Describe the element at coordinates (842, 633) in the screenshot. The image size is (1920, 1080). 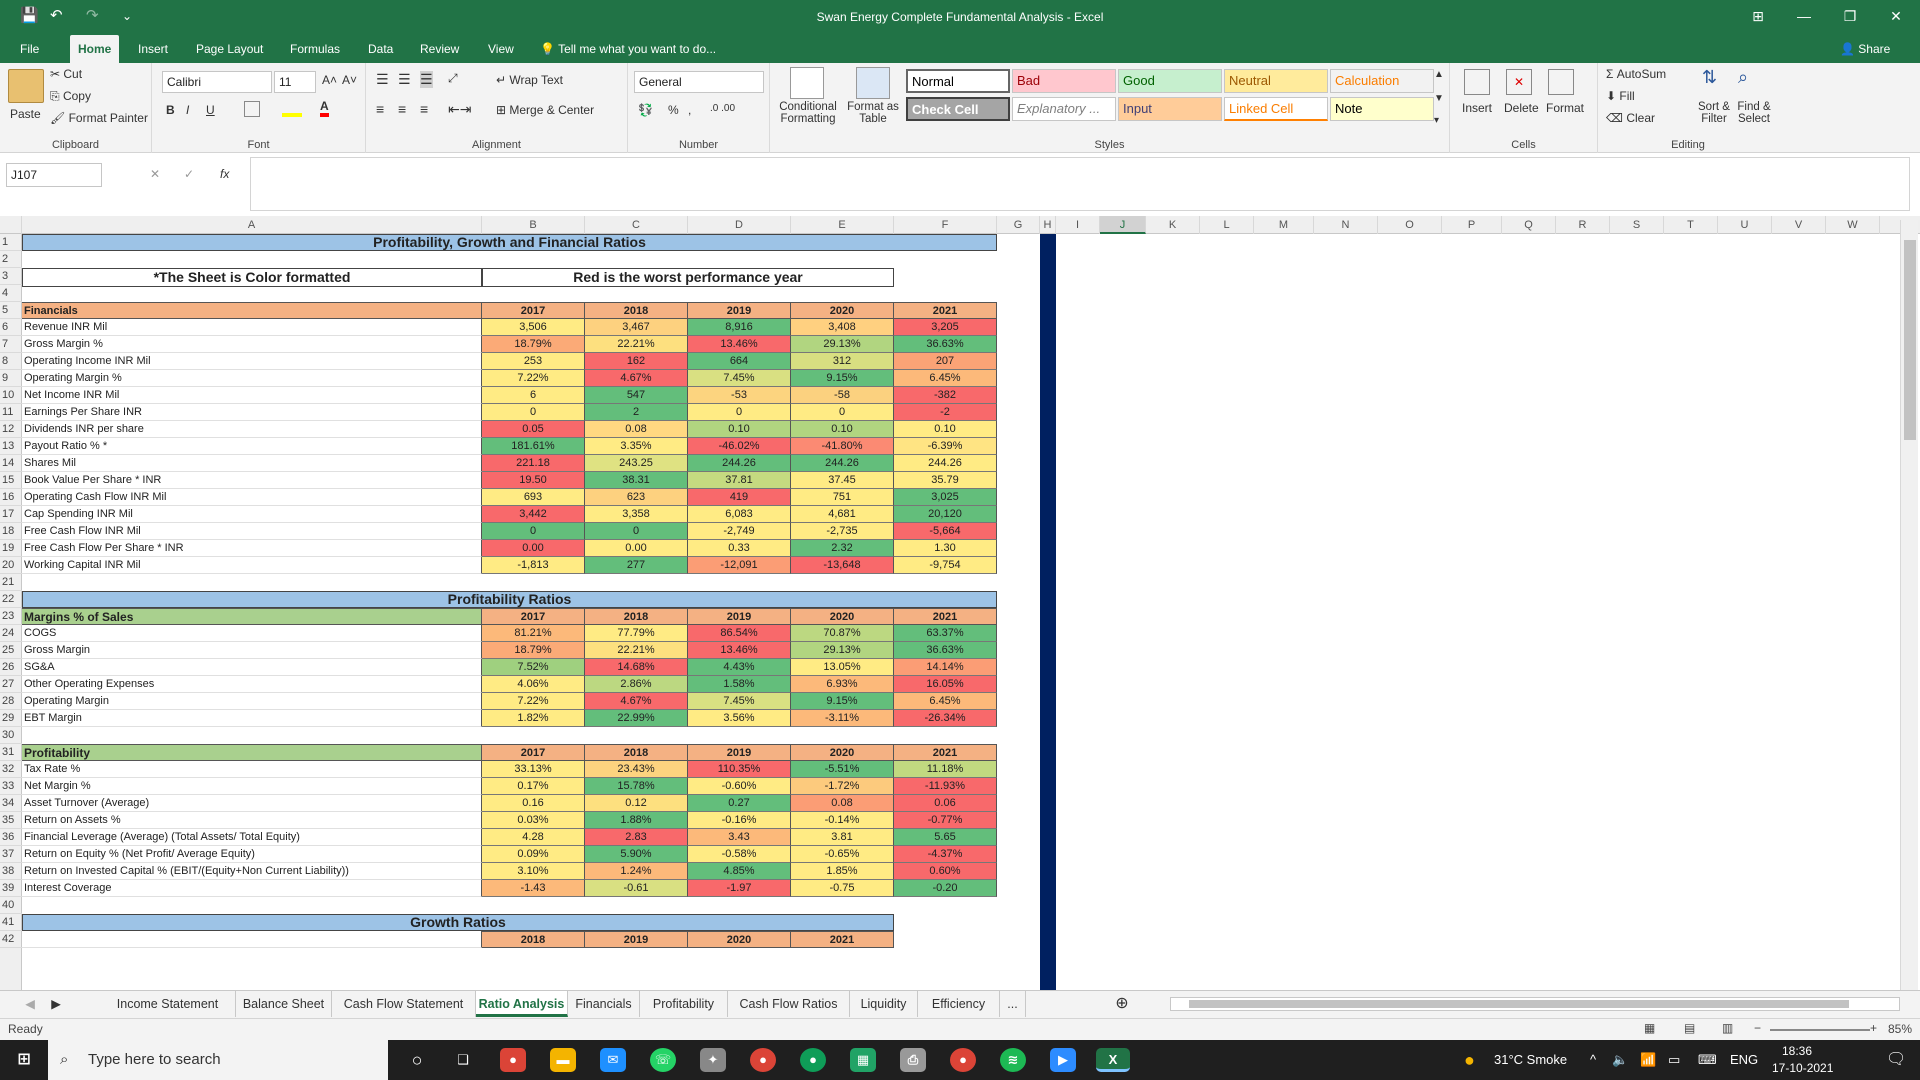
I see `metric-value-row-24-2020: 70.87%` at that location.